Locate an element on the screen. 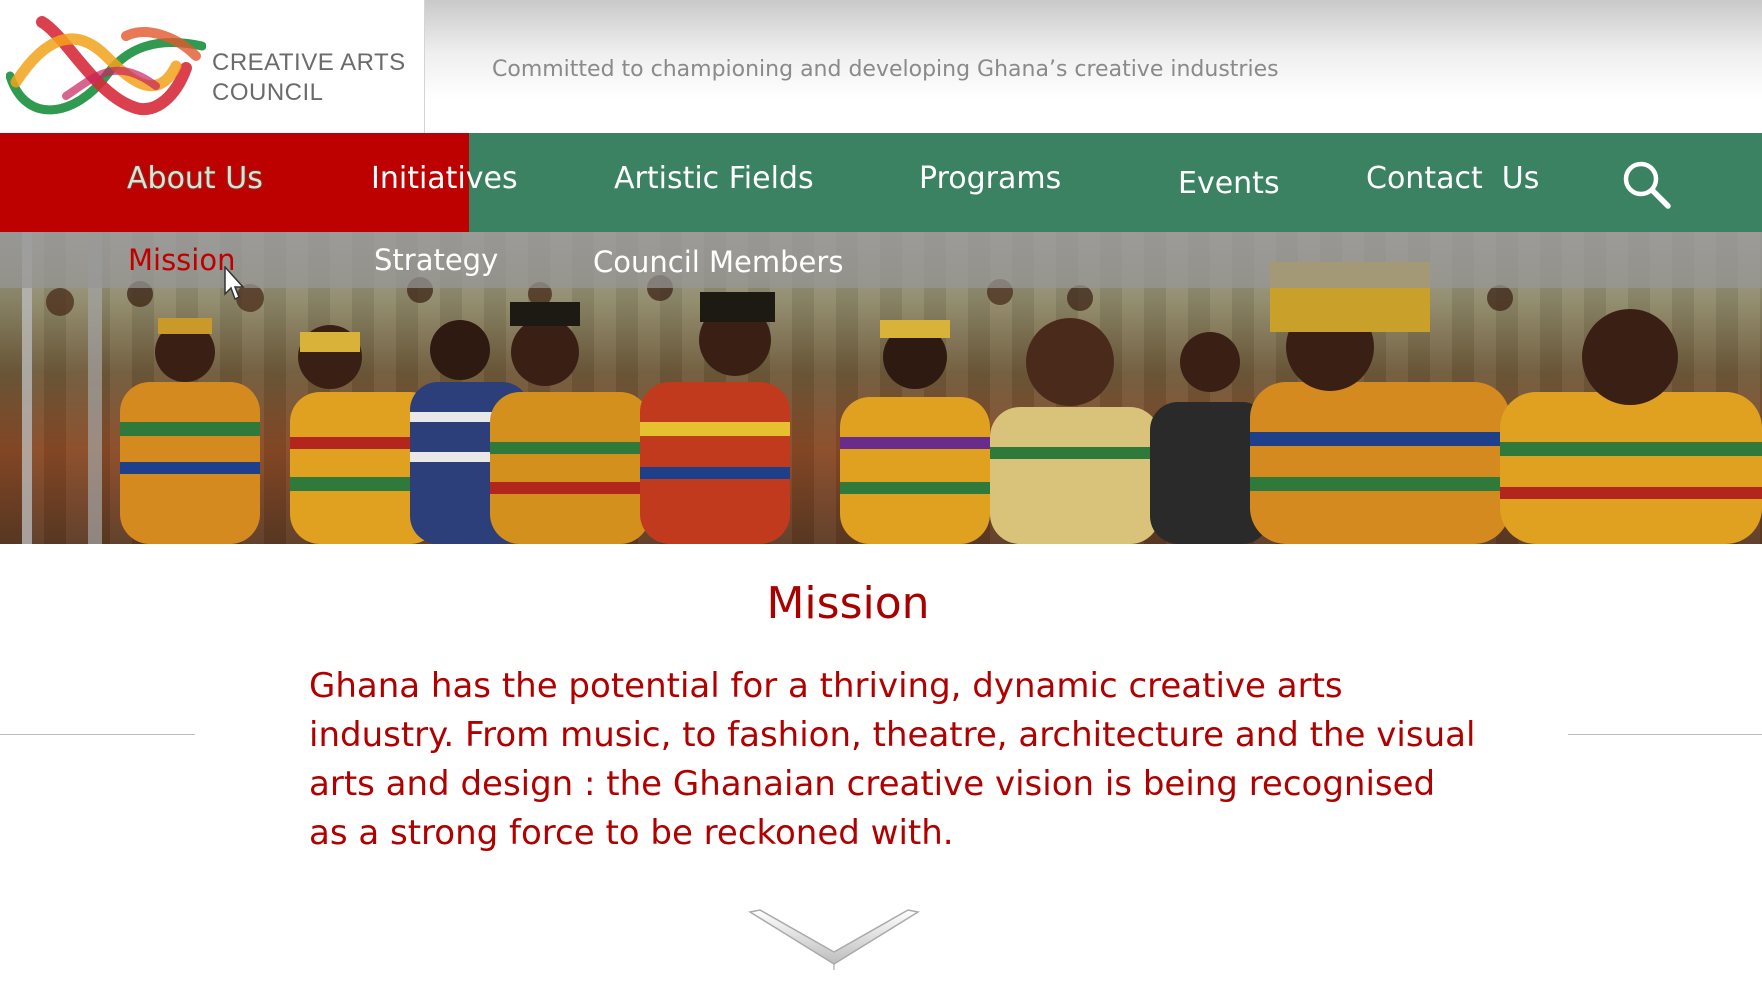  nav-item-events: Events is located at coordinates (1229, 183).